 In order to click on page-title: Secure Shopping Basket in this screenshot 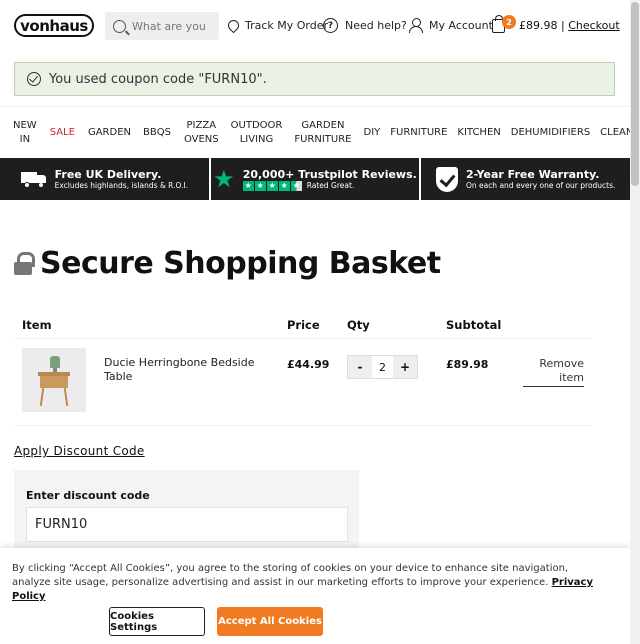, I will do `click(227, 263)`.